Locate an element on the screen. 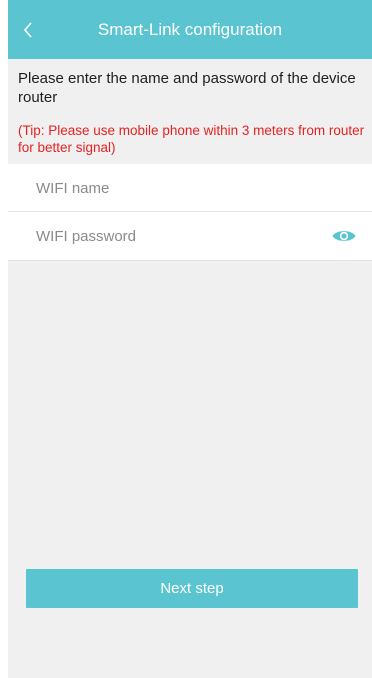 Image resolution: width=372 pixels, height=678 pixels. wifi-form is located at coordinates (190, 212).